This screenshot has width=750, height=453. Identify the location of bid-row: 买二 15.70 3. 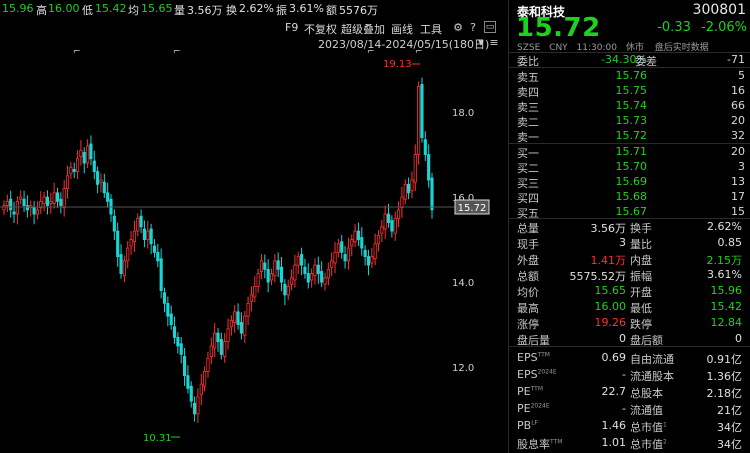
(629, 167).